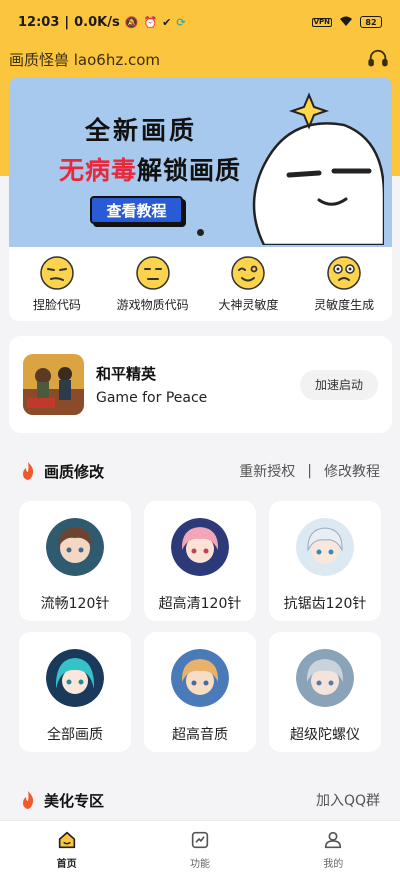  Describe the element at coordinates (344, 273) in the screenshot. I see `dizzy-face-icon` at that location.